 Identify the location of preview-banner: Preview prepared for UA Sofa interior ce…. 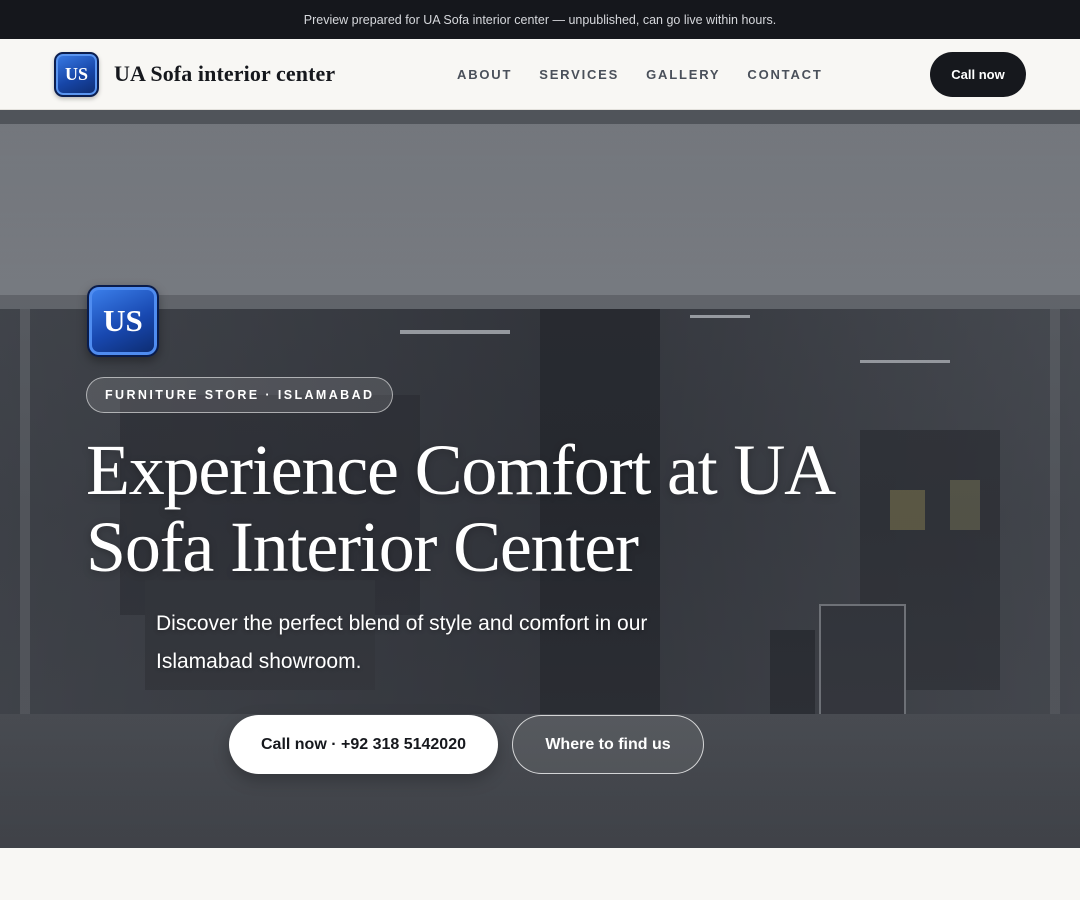
(540, 19).